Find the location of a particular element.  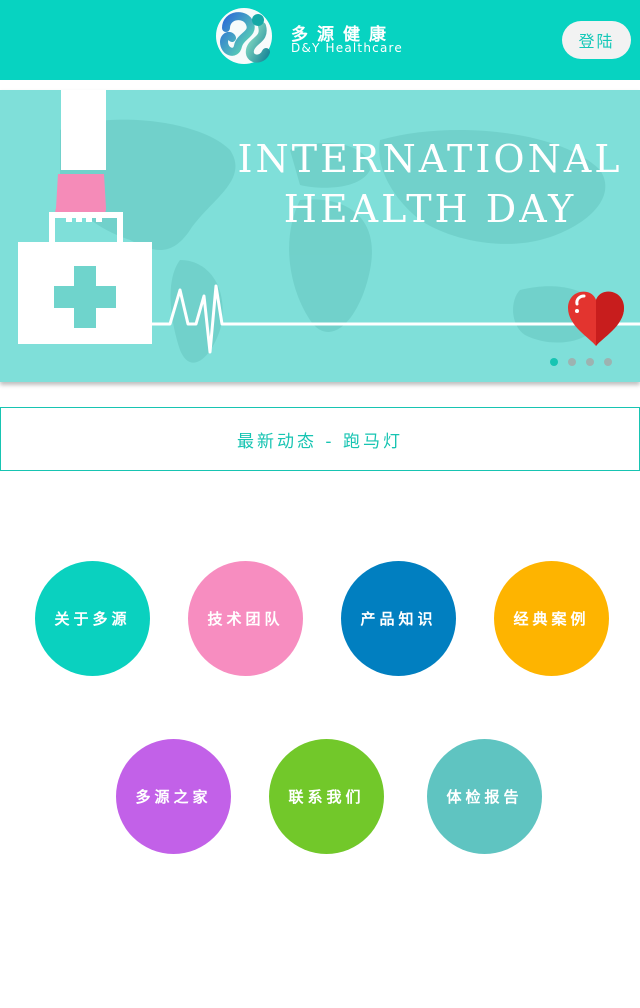

nav-products-button: 产品知识 is located at coordinates (398, 618).